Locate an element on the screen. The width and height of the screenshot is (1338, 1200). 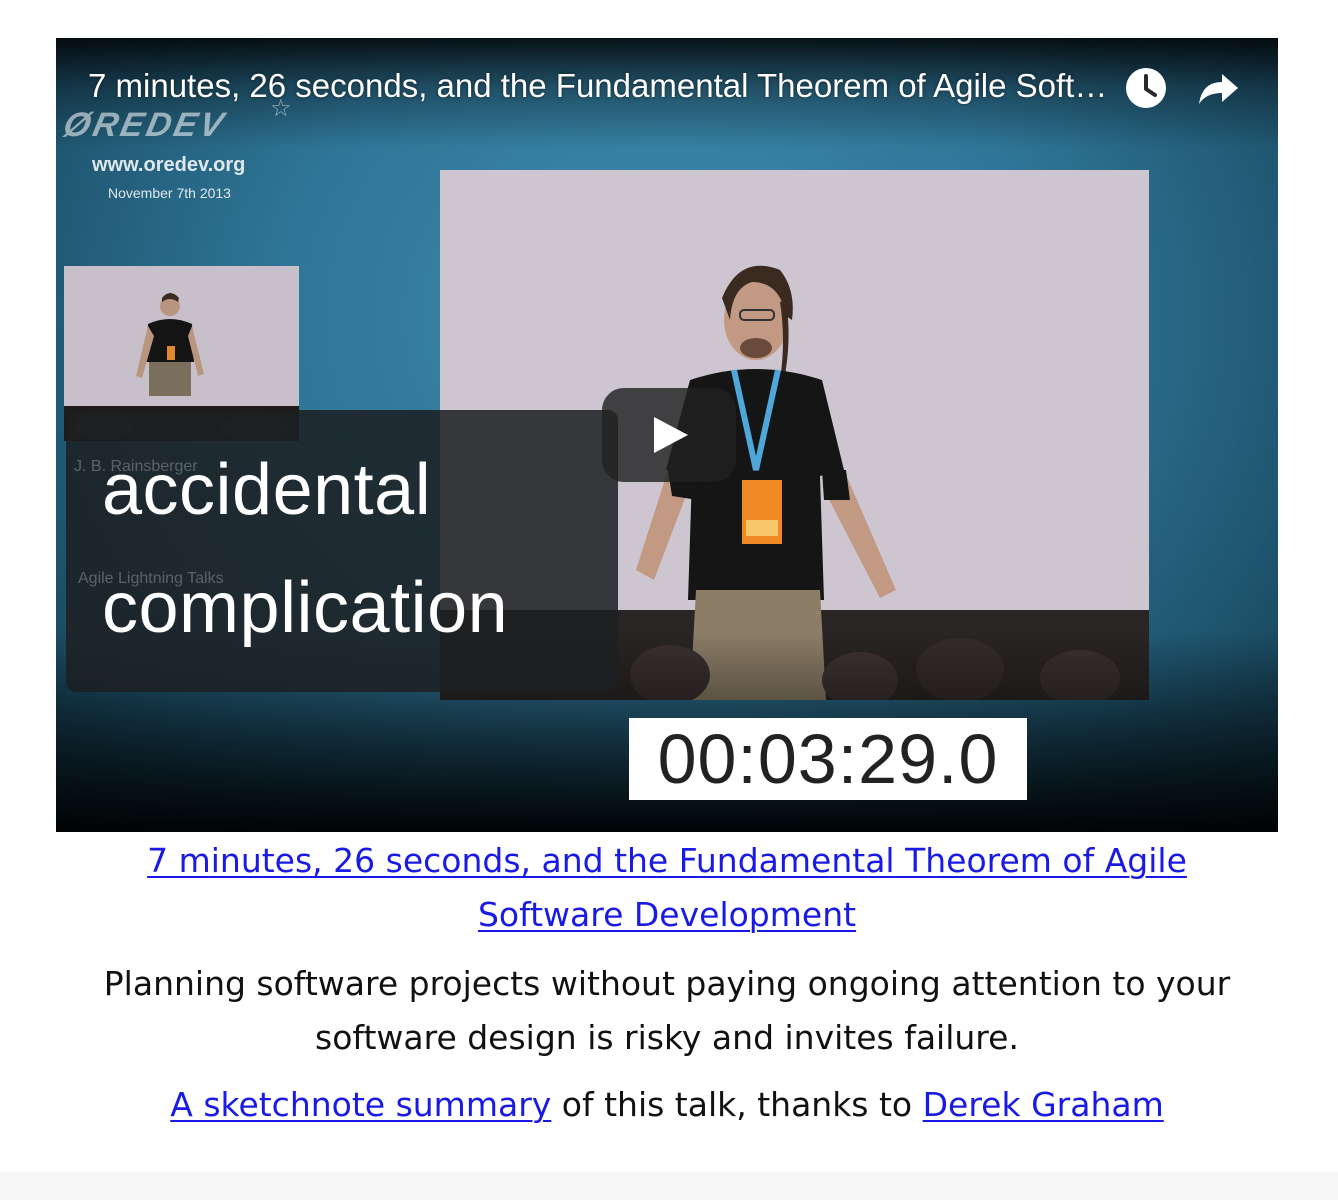
caption-line-1: accidental is located at coordinates (267, 490).